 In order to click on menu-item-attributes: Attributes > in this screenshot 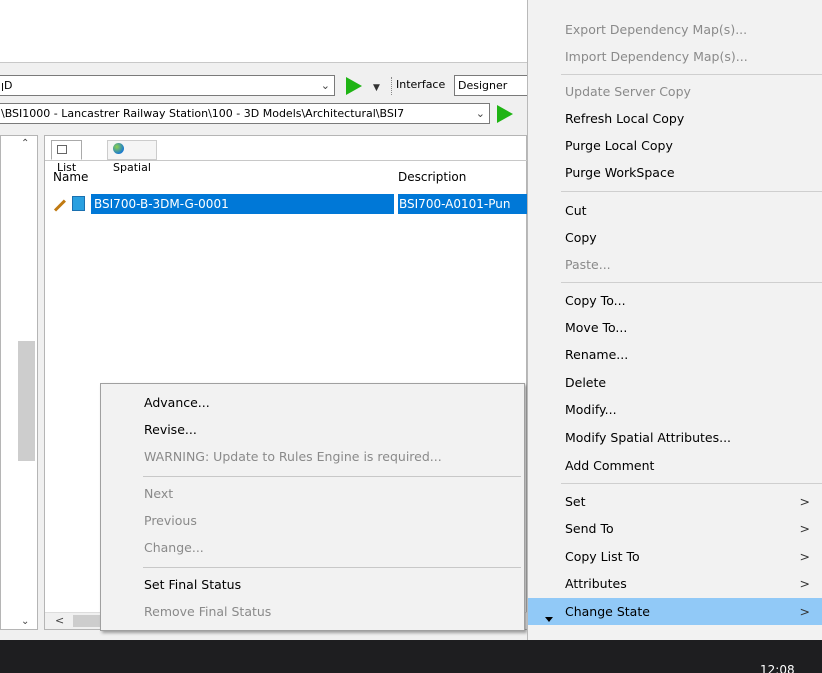, I will do `click(675, 583)`.